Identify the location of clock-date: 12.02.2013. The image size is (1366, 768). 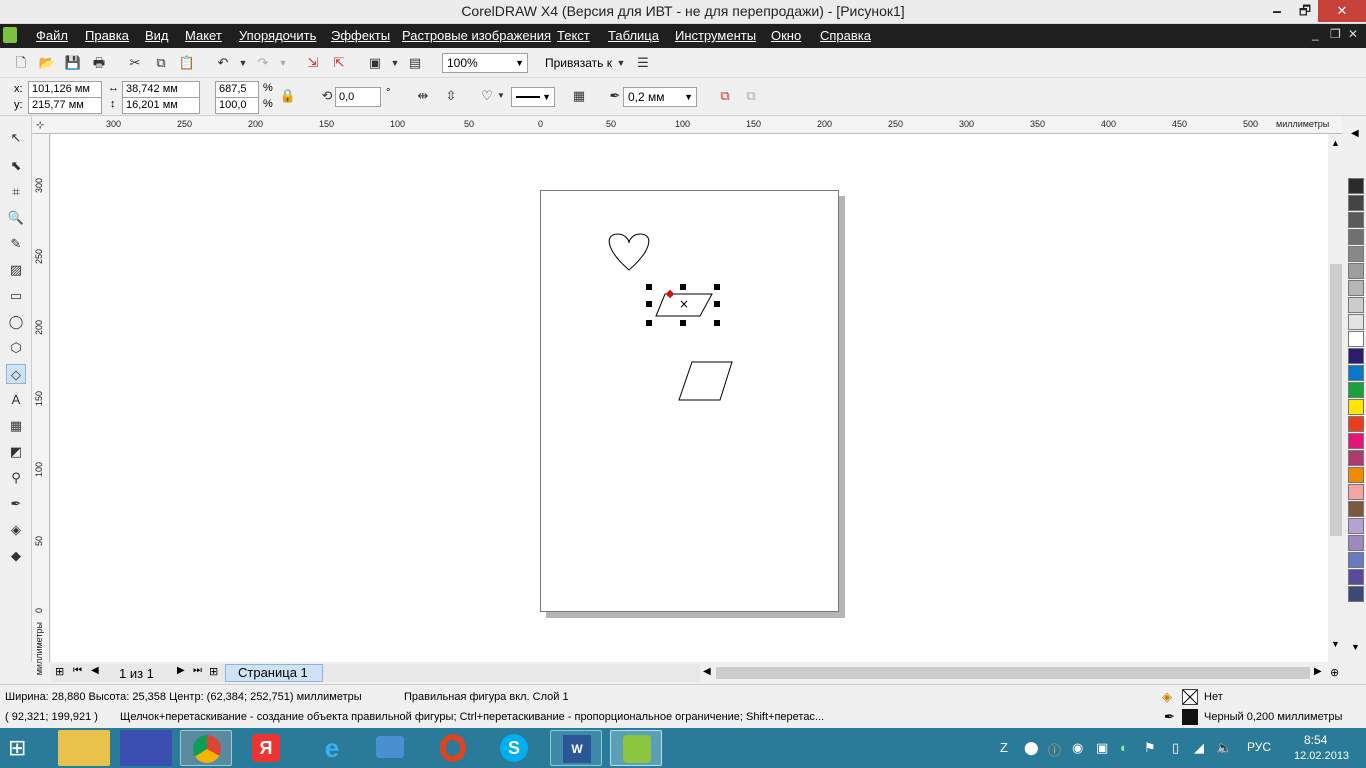
(1321, 756).